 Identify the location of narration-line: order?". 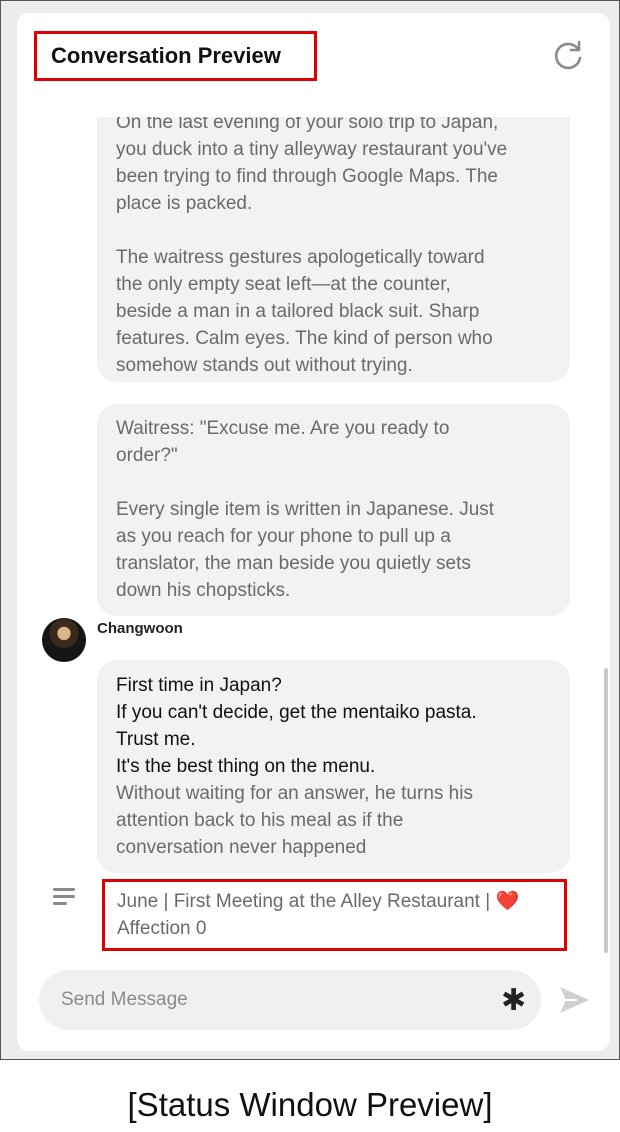
(147, 455).